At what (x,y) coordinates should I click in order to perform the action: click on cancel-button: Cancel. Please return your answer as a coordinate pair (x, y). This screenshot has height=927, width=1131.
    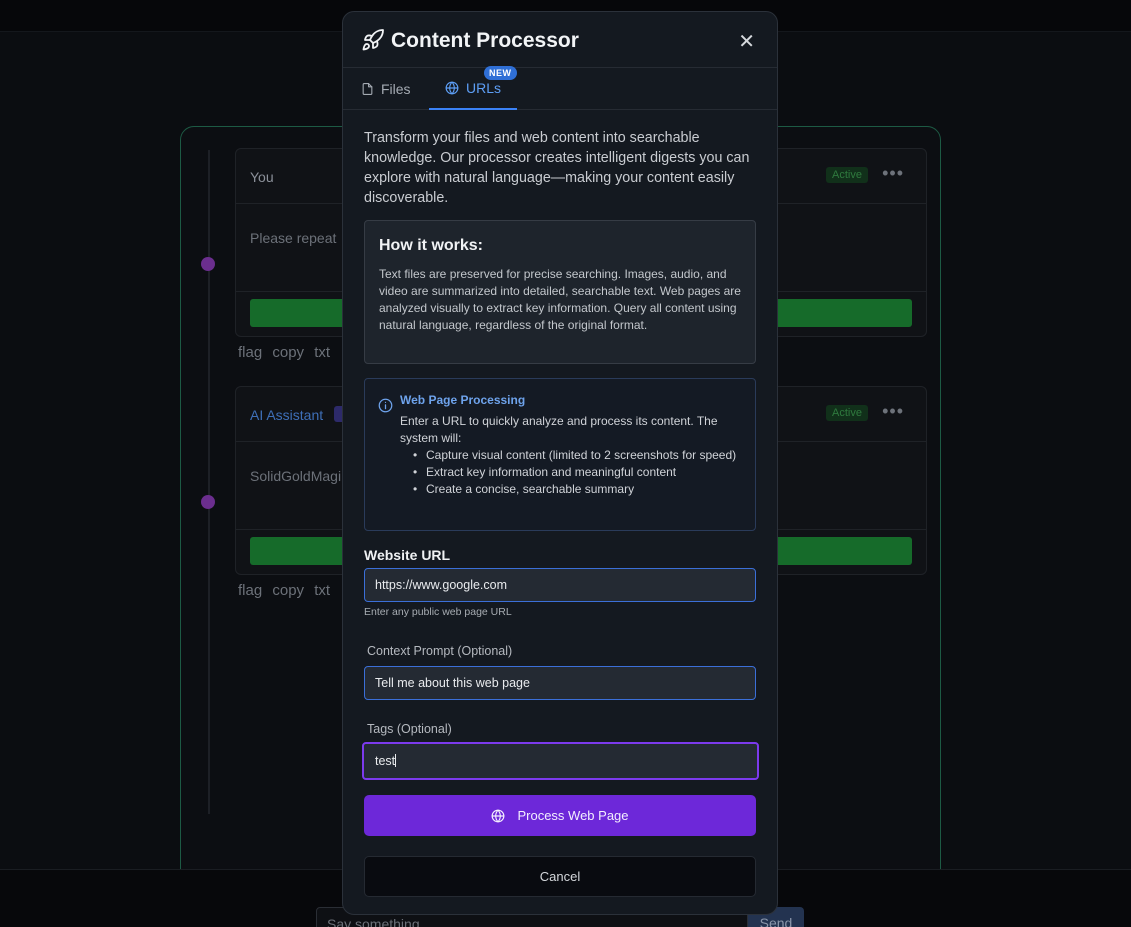
    Looking at the image, I should click on (560, 876).